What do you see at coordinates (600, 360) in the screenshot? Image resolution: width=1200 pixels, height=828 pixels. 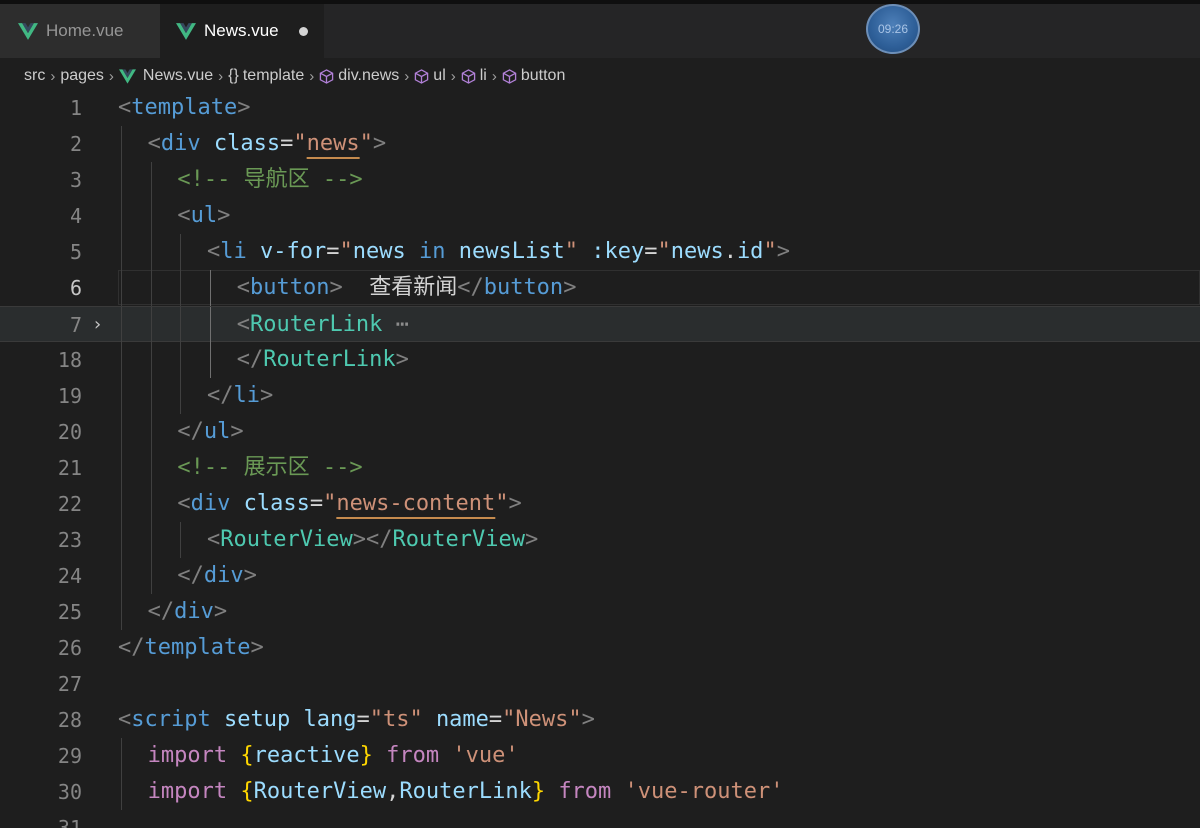 I see `code-line: 18 </RouterLink>` at bounding box center [600, 360].